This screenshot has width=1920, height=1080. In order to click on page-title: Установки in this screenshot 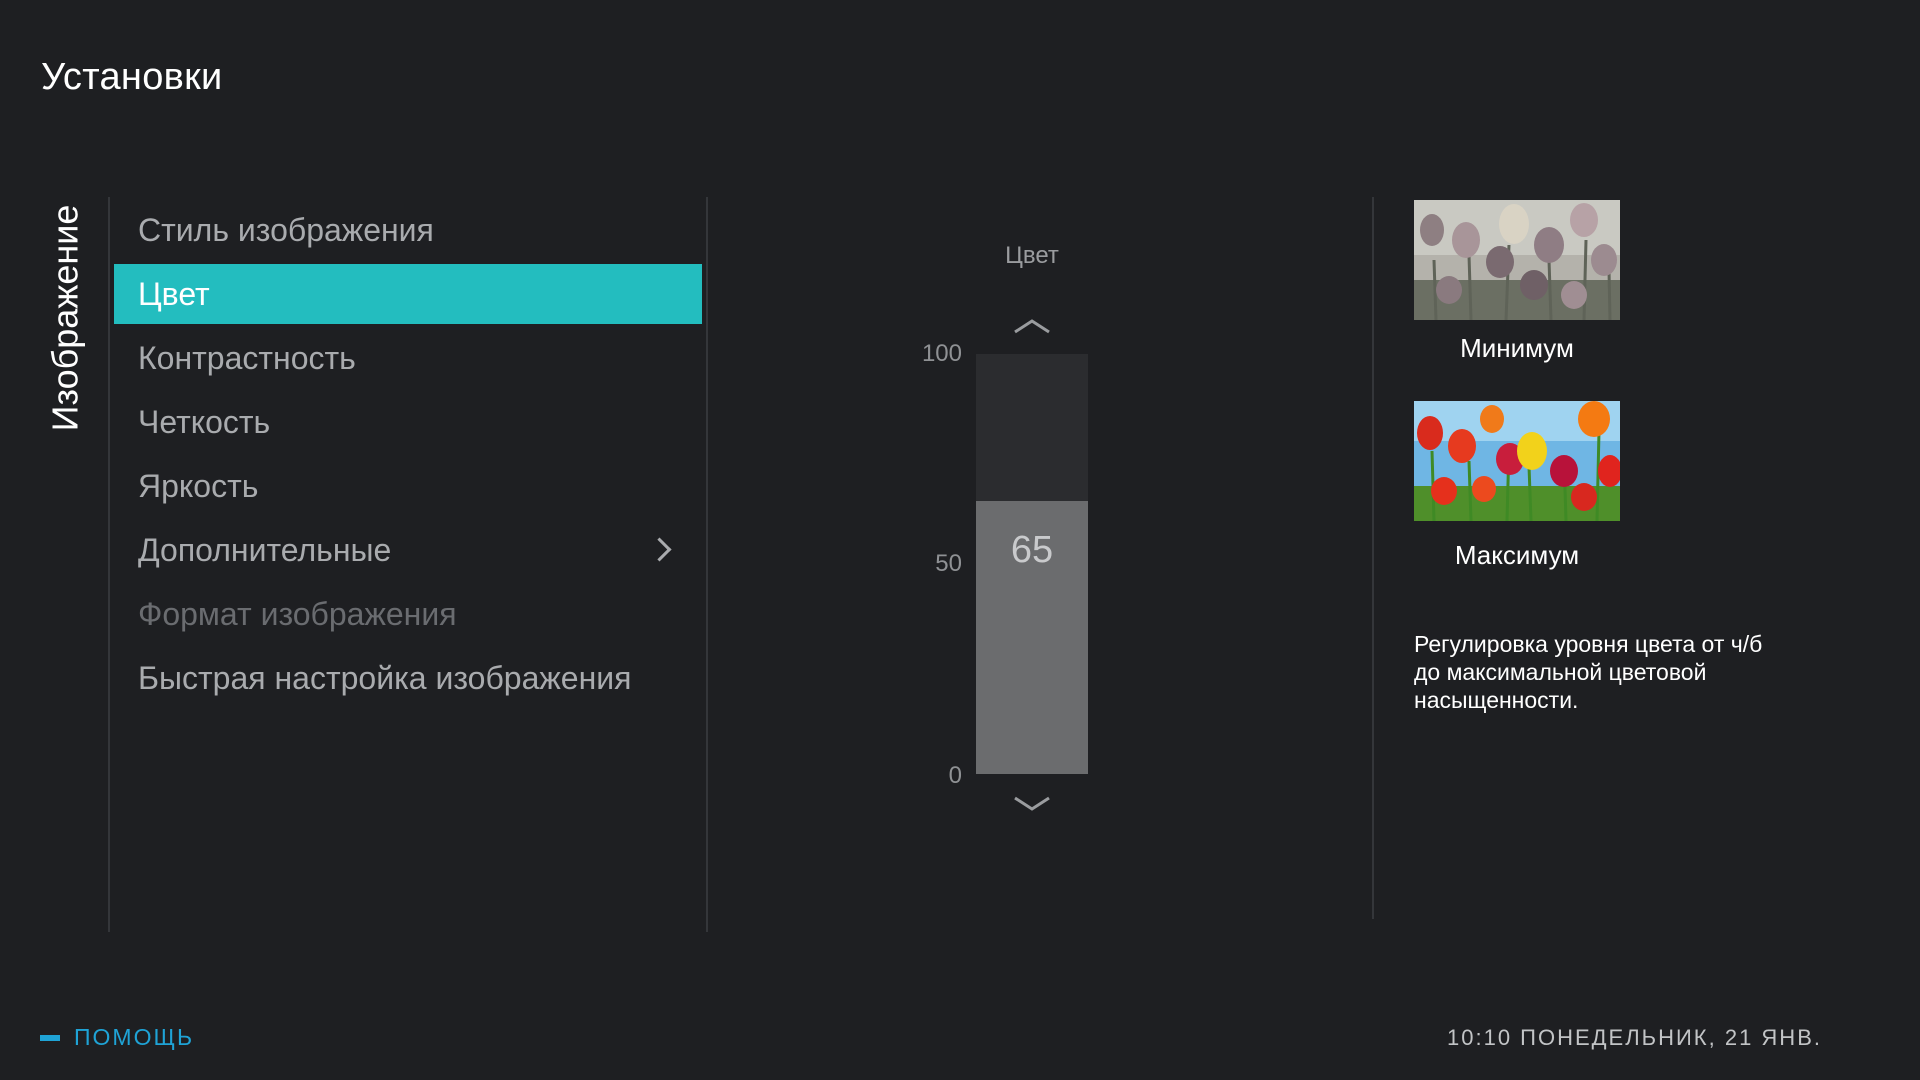, I will do `click(132, 77)`.